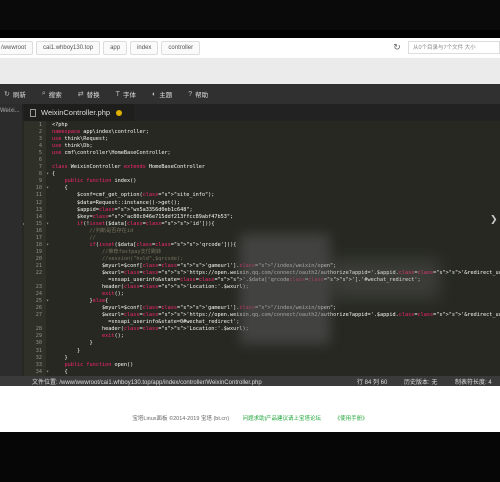 This screenshot has width=500, height=482. What do you see at coordinates (38, 329) in the screenshot?
I see `line-number: 28` at bounding box center [38, 329].